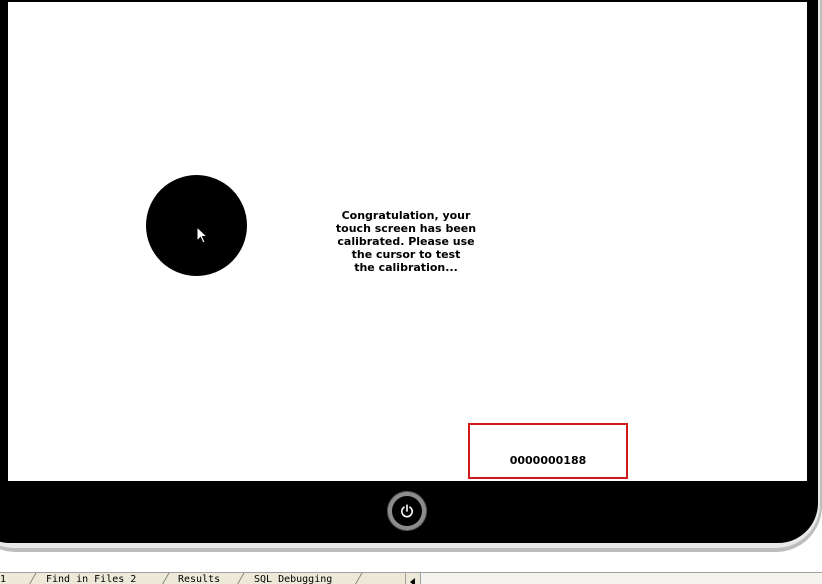  Describe the element at coordinates (412, 581) in the screenshot. I see `arrow-left-icon` at that location.